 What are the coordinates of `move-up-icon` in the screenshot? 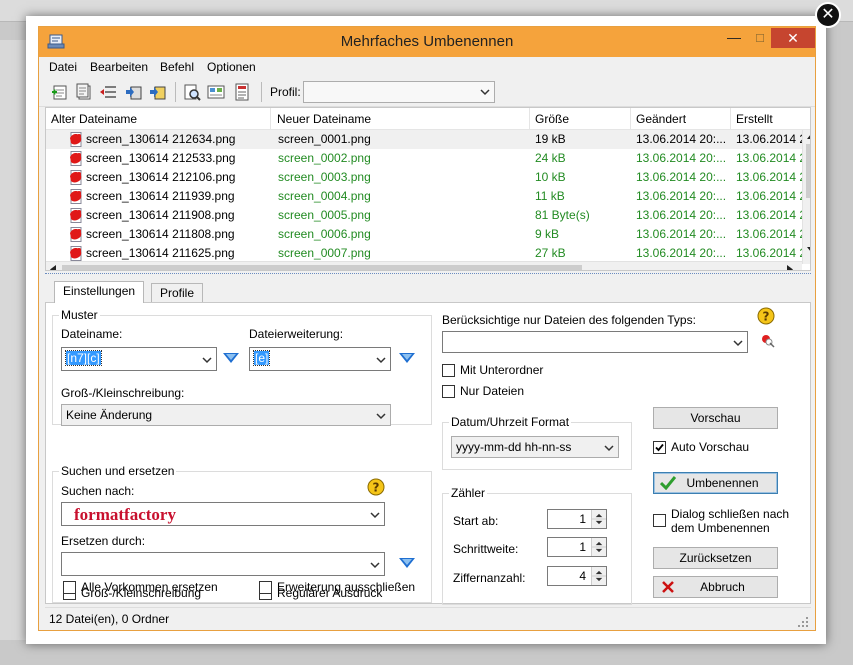 It's located at (134, 92).